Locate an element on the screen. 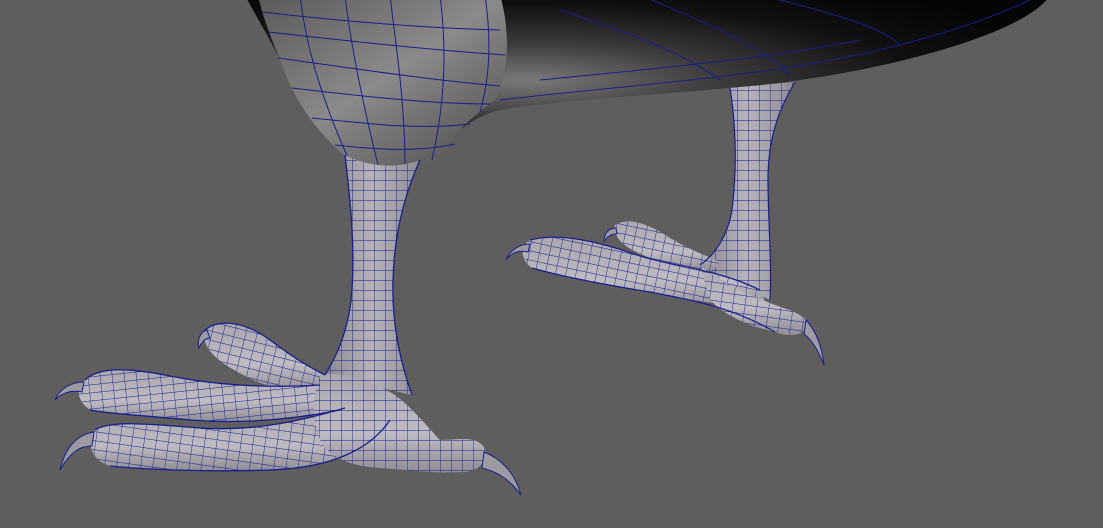  front-leg-claw-lower is located at coordinates (77, 451).